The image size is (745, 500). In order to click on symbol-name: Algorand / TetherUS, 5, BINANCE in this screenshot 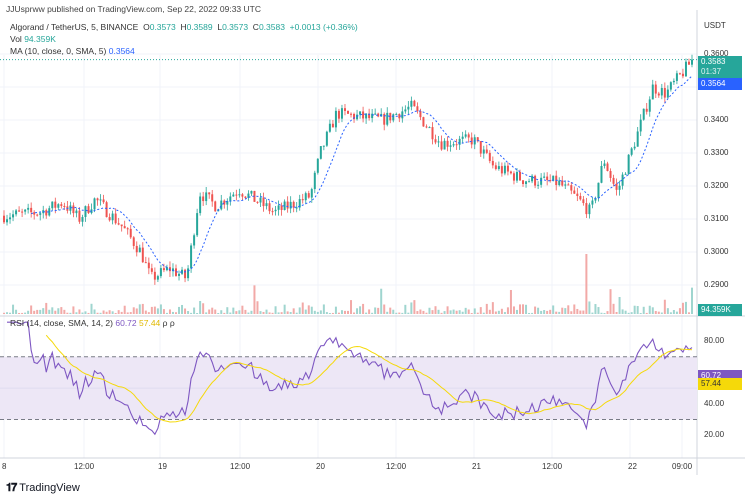, I will do `click(74, 27)`.